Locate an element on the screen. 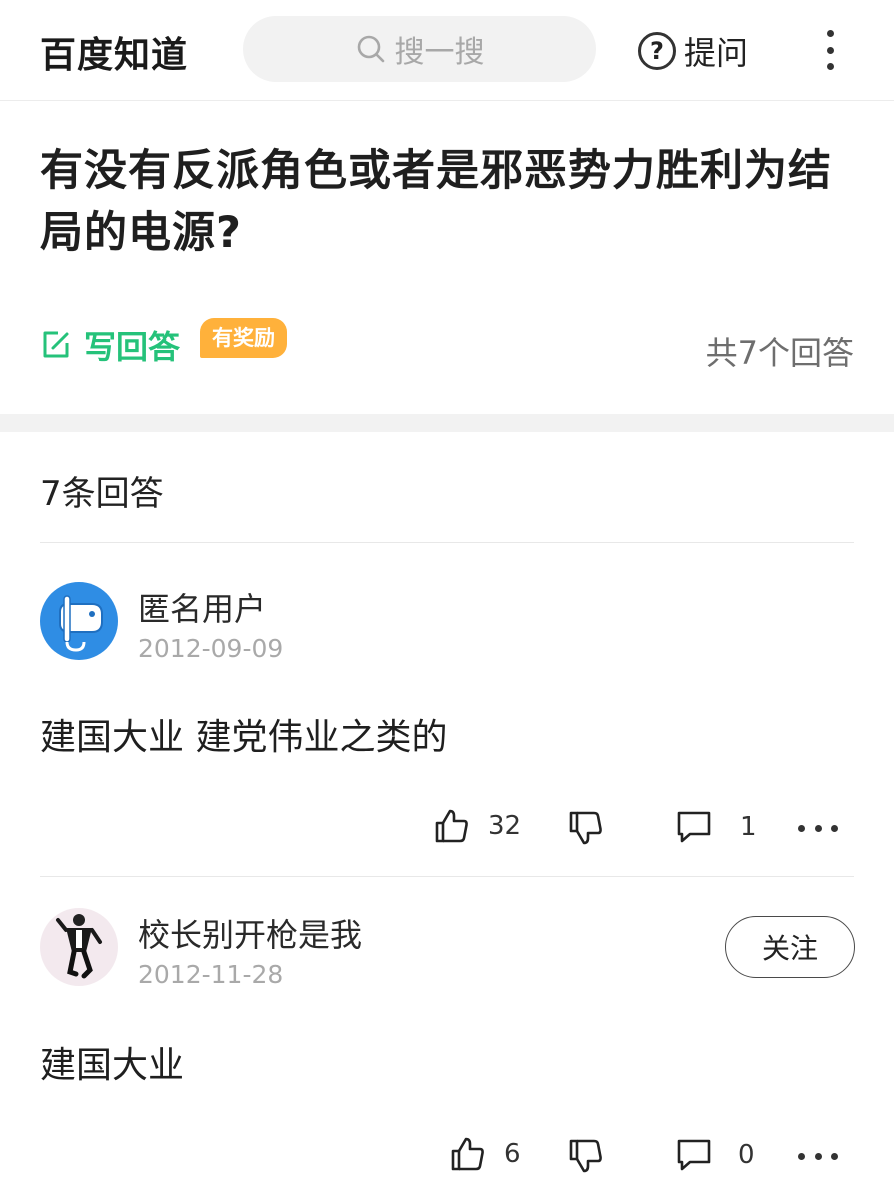 The height and width of the screenshot is (1200, 894). follow-button: 关注 is located at coordinates (790, 947).